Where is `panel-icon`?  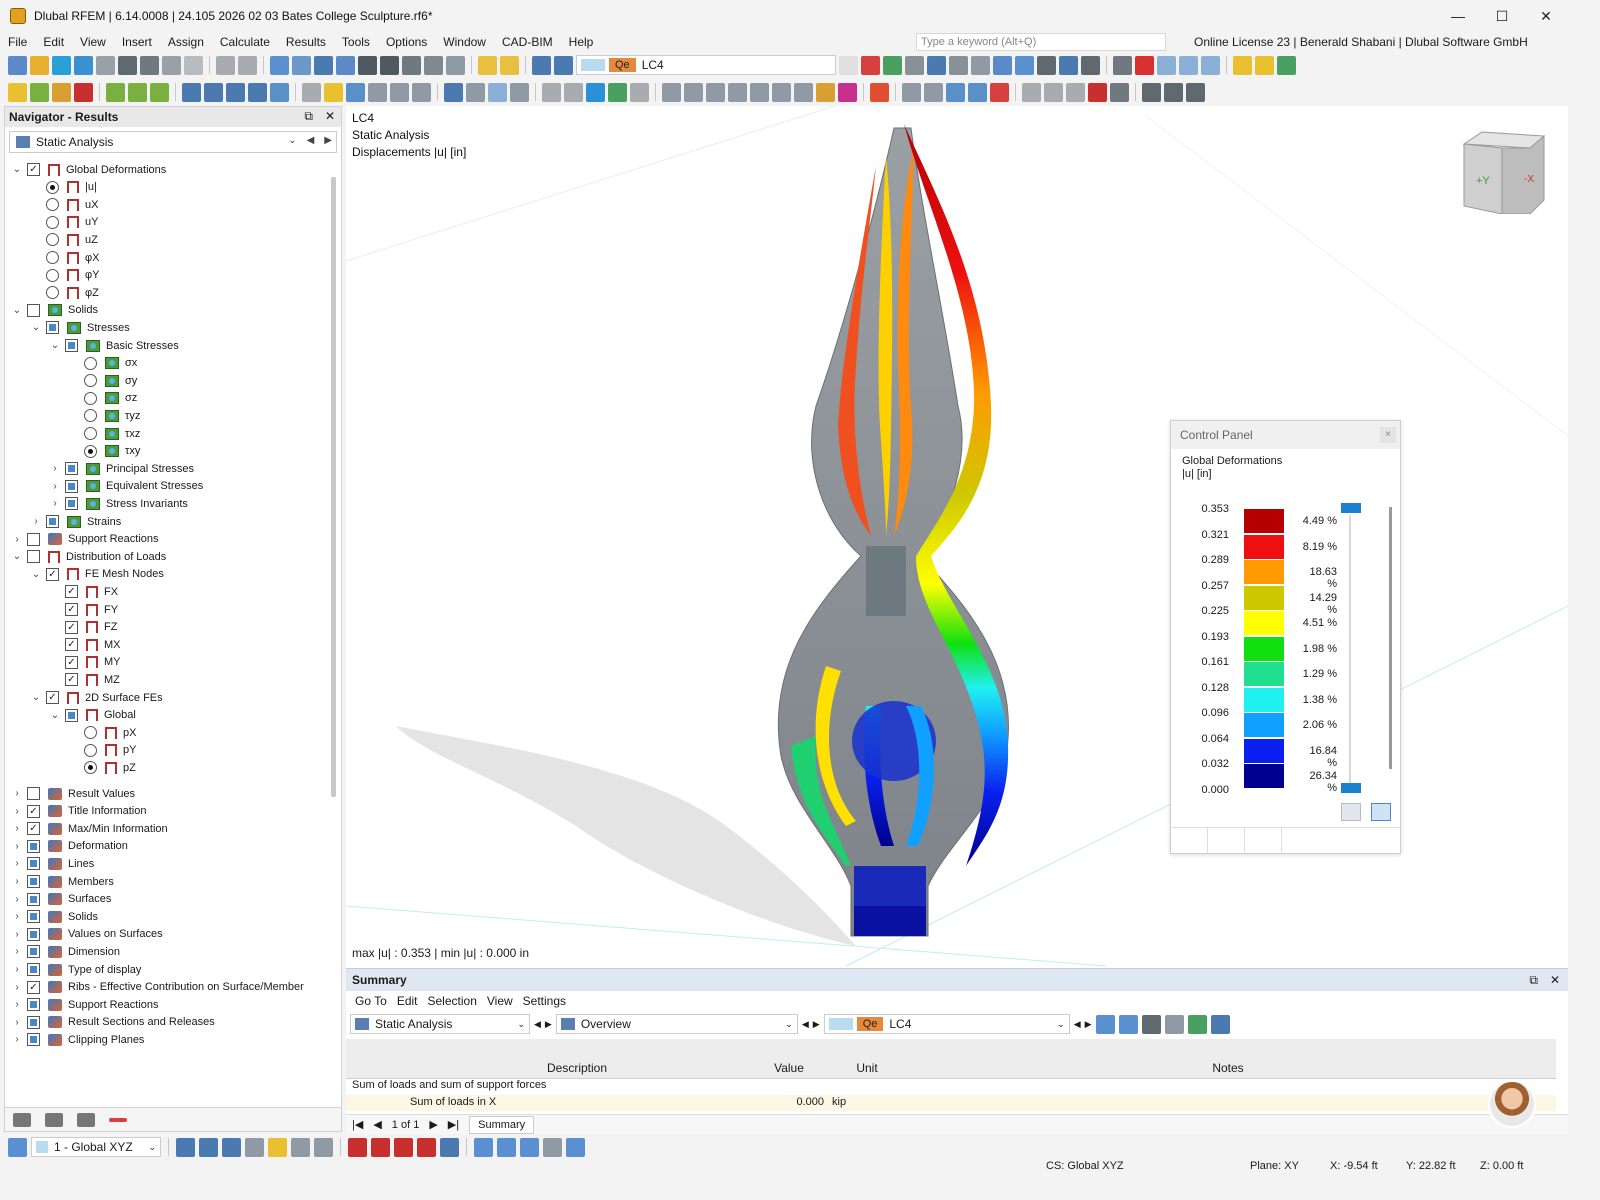 panel-icon is located at coordinates (345, 65).